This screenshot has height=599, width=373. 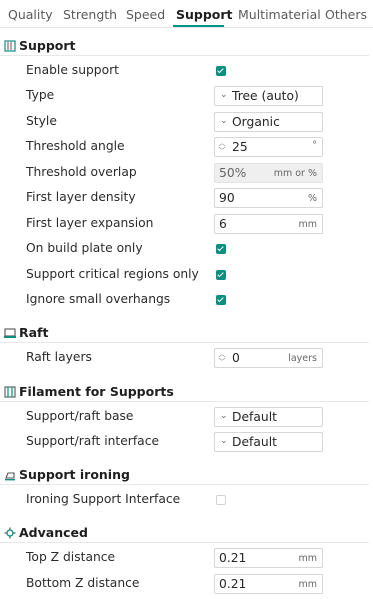 I want to click on ironing-icon, so click(x=10, y=476).